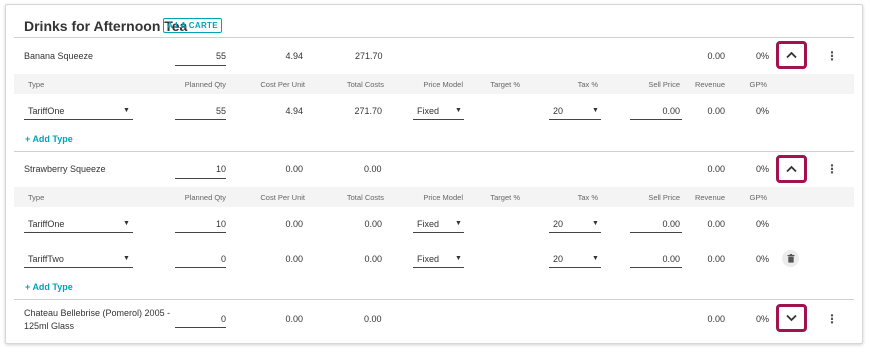 The height and width of the screenshot is (353, 870). I want to click on item-name-line-1: Chateau Bellebrise (Pomerol) 2005 -, so click(97, 313).